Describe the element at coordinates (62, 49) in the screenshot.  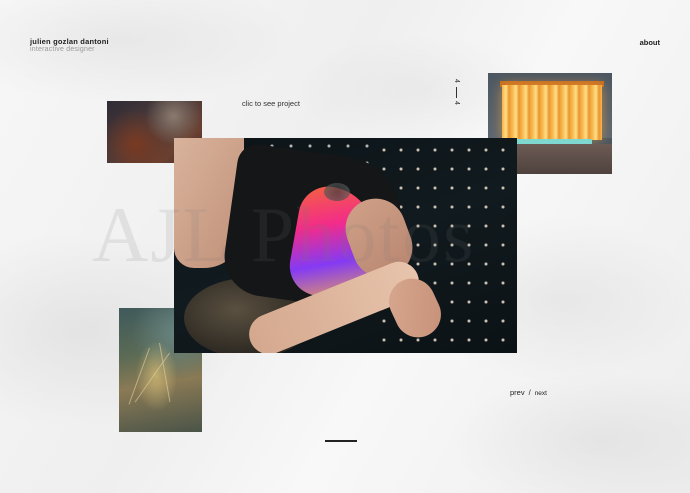
I see `site-author-role: interactive designer` at that location.